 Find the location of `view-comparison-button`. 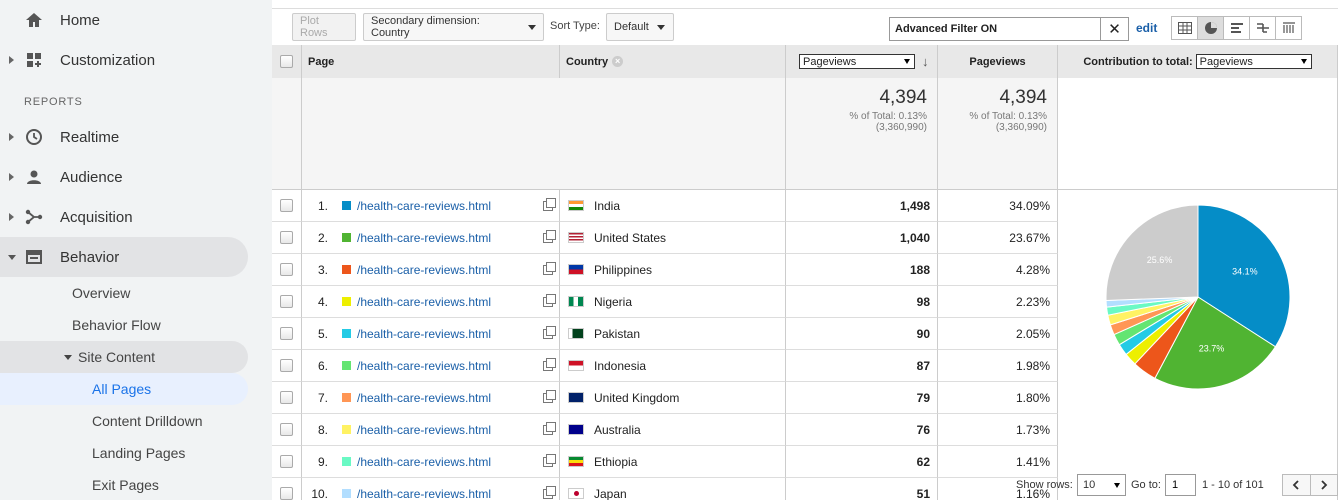

view-comparison-button is located at coordinates (1262, 28).